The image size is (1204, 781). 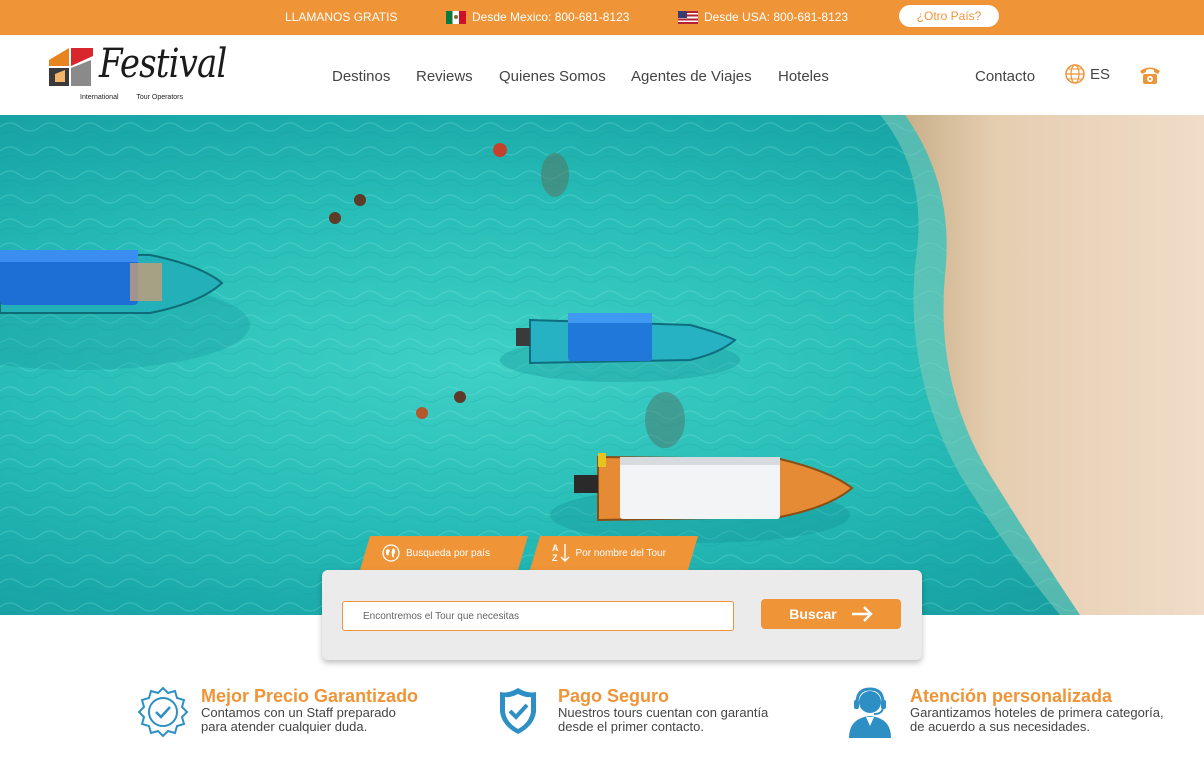 I want to click on headset-agent-icon, so click(x=870, y=712).